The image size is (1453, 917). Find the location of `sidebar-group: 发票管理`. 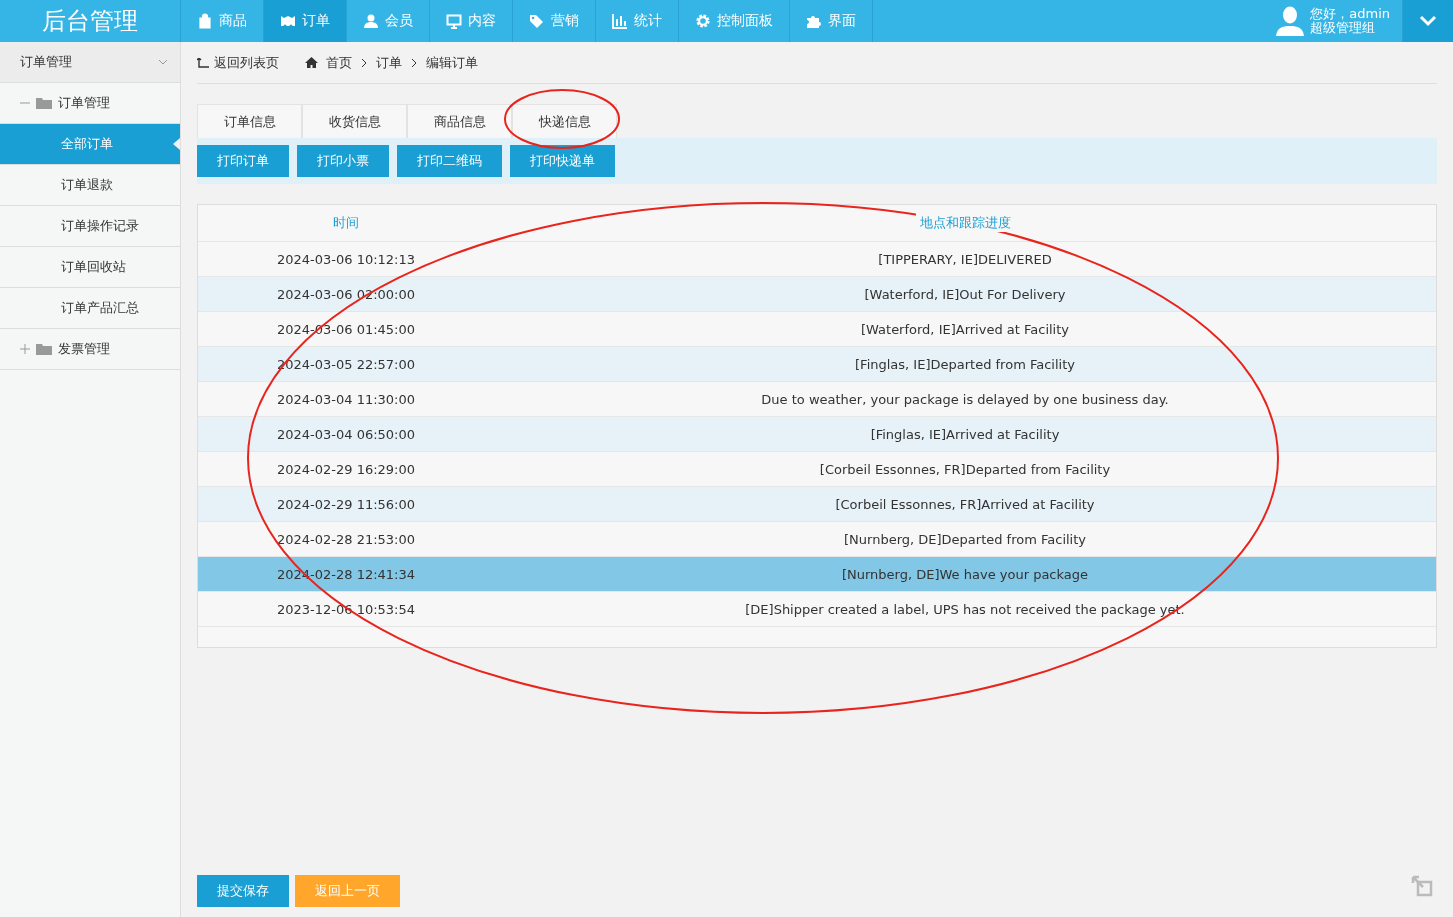

sidebar-group: 发票管理 is located at coordinates (90, 349).